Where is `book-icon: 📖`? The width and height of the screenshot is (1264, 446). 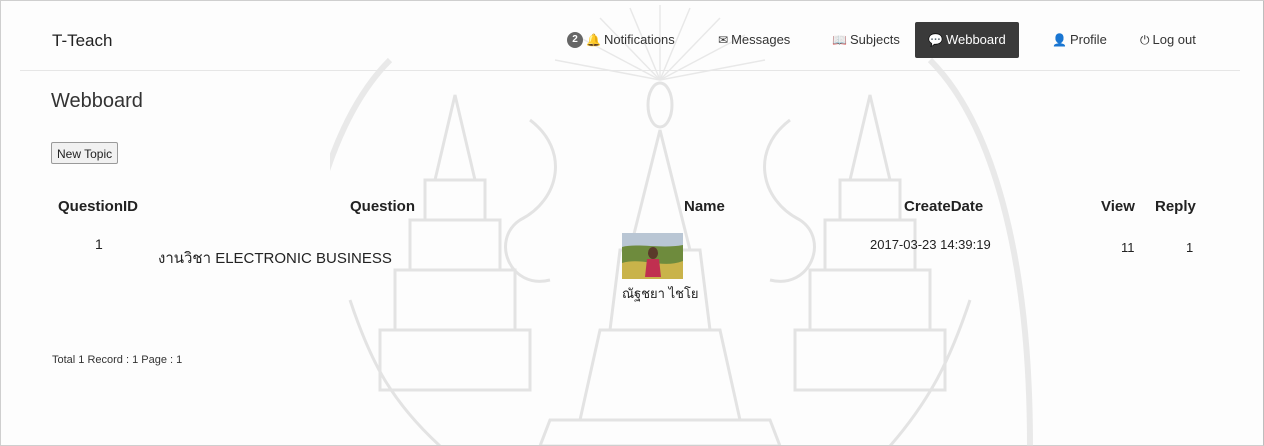
book-icon: 📖 is located at coordinates (839, 40).